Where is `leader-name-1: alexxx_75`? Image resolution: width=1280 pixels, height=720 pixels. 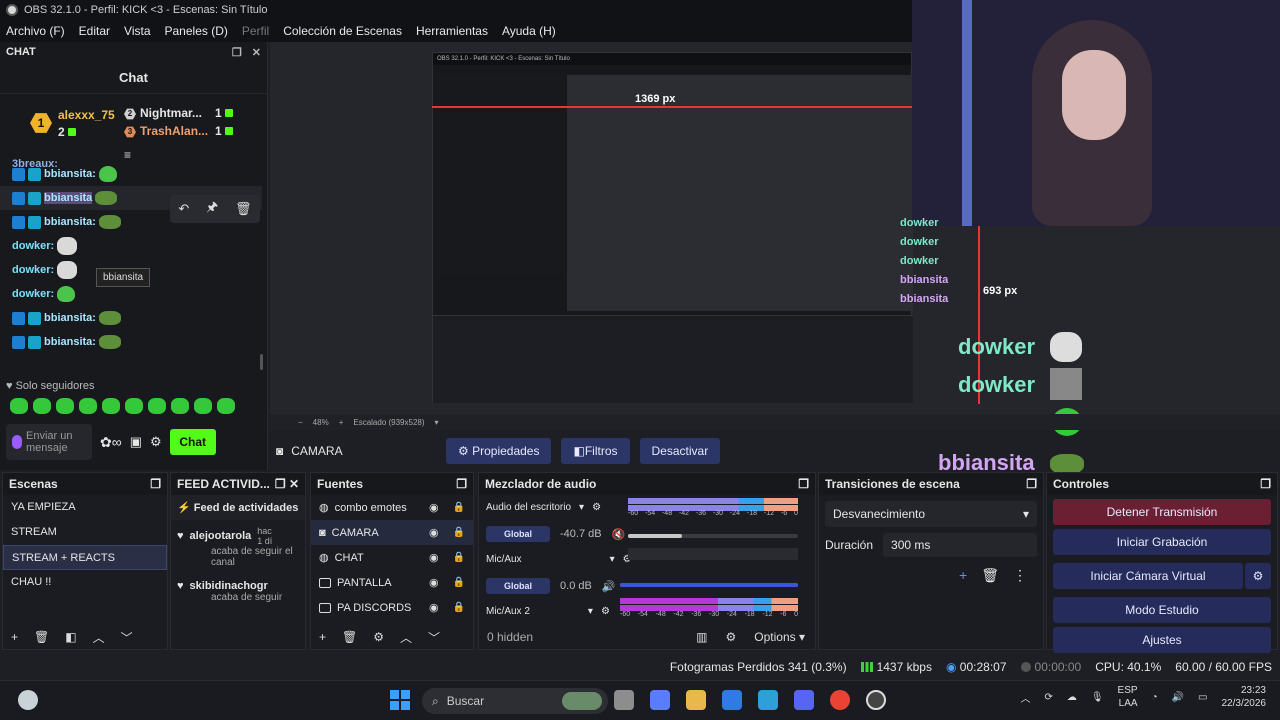 leader-name-1: alexxx_75 is located at coordinates (86, 115).